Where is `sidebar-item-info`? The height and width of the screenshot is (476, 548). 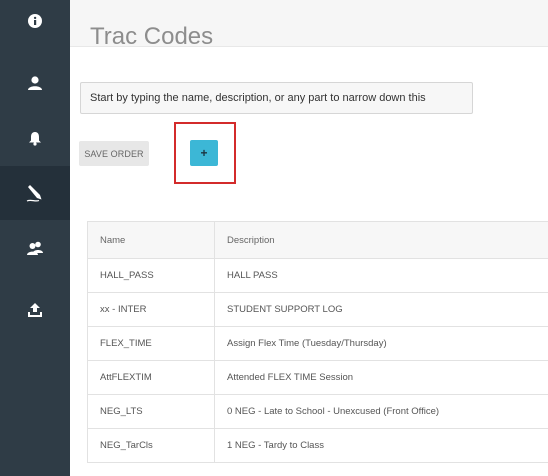
sidebar-item-info is located at coordinates (35, 24).